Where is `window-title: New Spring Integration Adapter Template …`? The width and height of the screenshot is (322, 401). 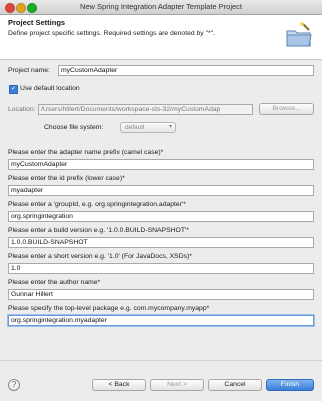 window-title: New Spring Integration Adapter Template … is located at coordinates (161, 6).